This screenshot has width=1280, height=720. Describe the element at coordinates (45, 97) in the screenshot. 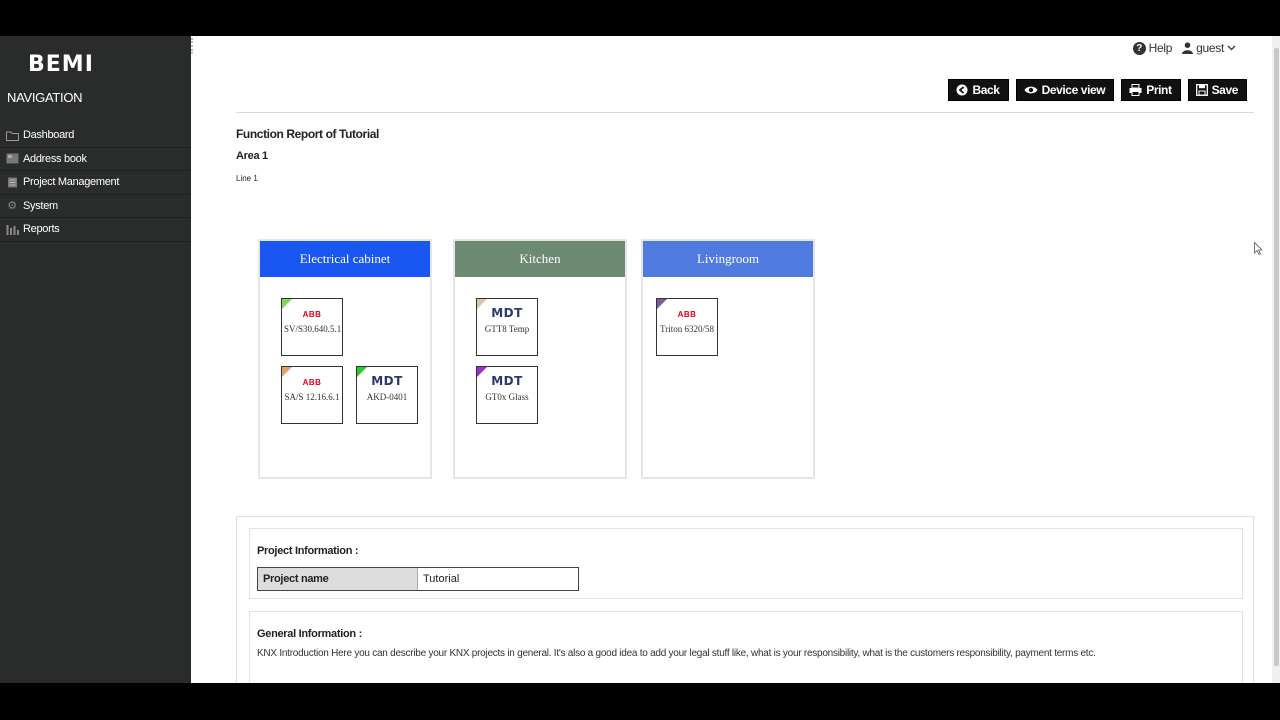

I see `navigation-title: NAVIGATION` at that location.